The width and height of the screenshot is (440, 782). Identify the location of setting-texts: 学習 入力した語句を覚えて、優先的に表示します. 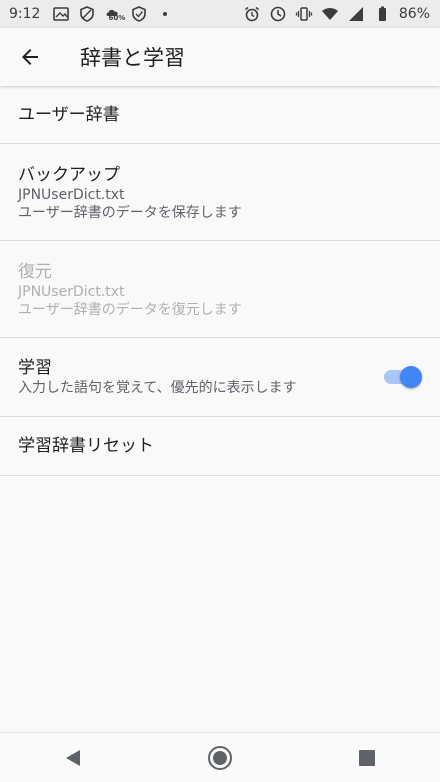
(157, 377).